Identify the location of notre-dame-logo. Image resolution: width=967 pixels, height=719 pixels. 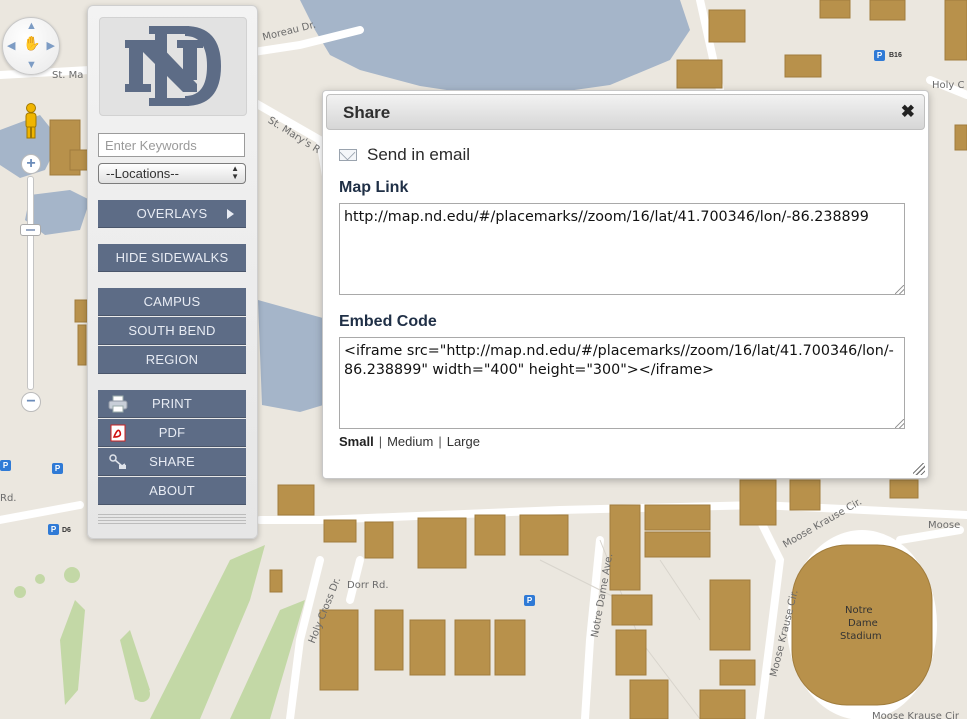
(173, 66).